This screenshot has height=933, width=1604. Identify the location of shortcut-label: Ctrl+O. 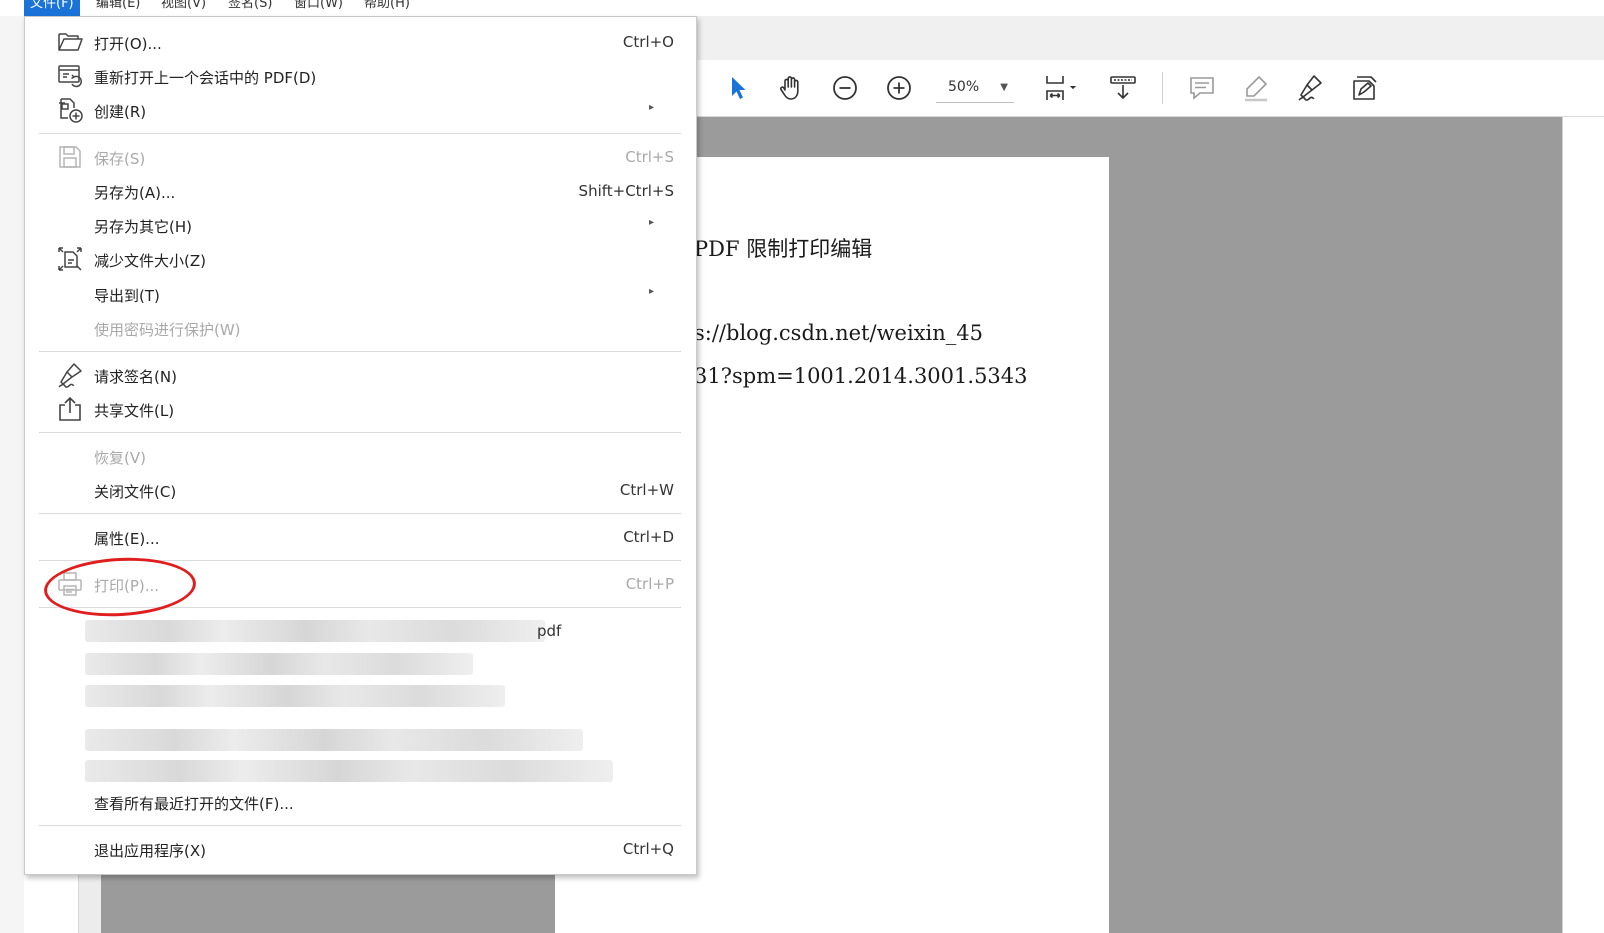
(648, 42).